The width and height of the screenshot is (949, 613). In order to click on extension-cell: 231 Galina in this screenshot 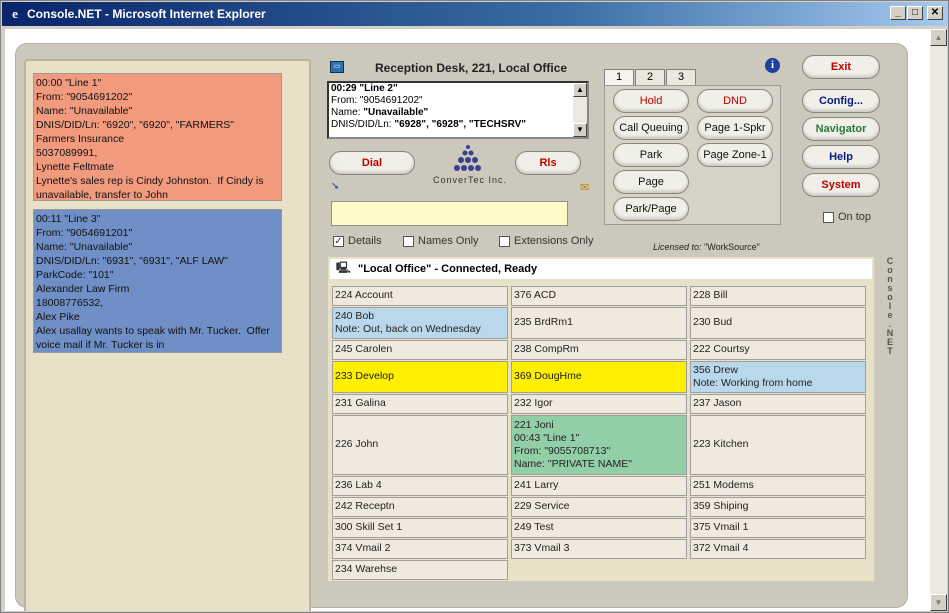, I will do `click(420, 404)`.